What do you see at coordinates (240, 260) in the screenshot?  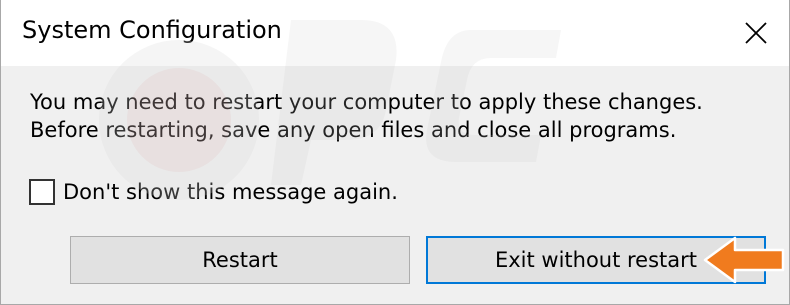 I see `restart-button: Restart` at bounding box center [240, 260].